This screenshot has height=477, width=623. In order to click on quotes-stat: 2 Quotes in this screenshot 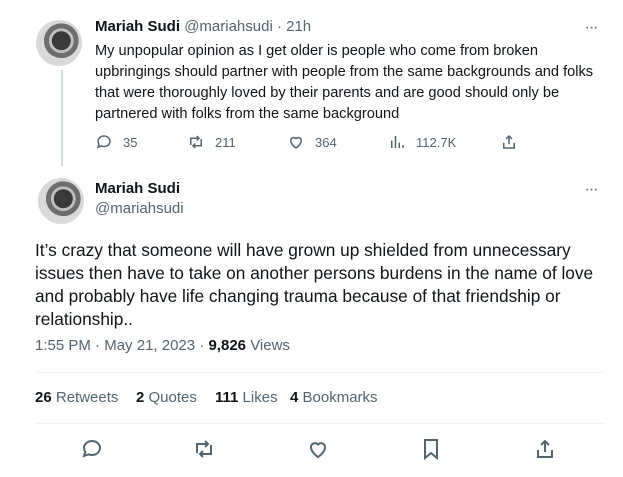, I will do `click(166, 397)`.